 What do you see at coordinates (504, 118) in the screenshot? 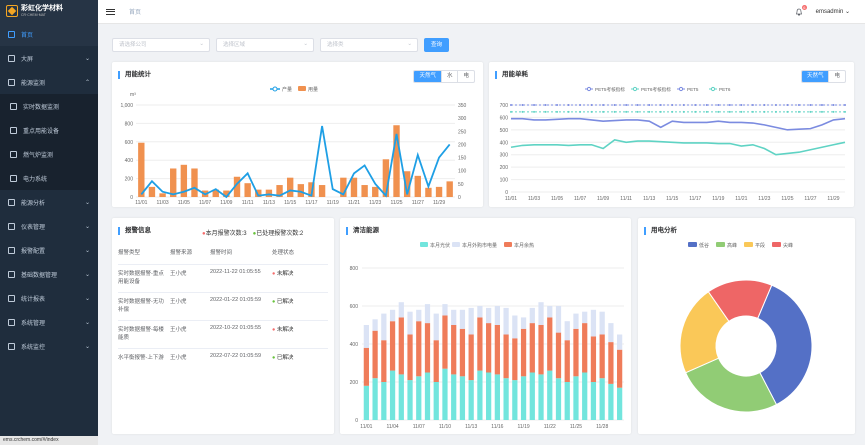
I see `y-tick-label: 600` at bounding box center [504, 118].